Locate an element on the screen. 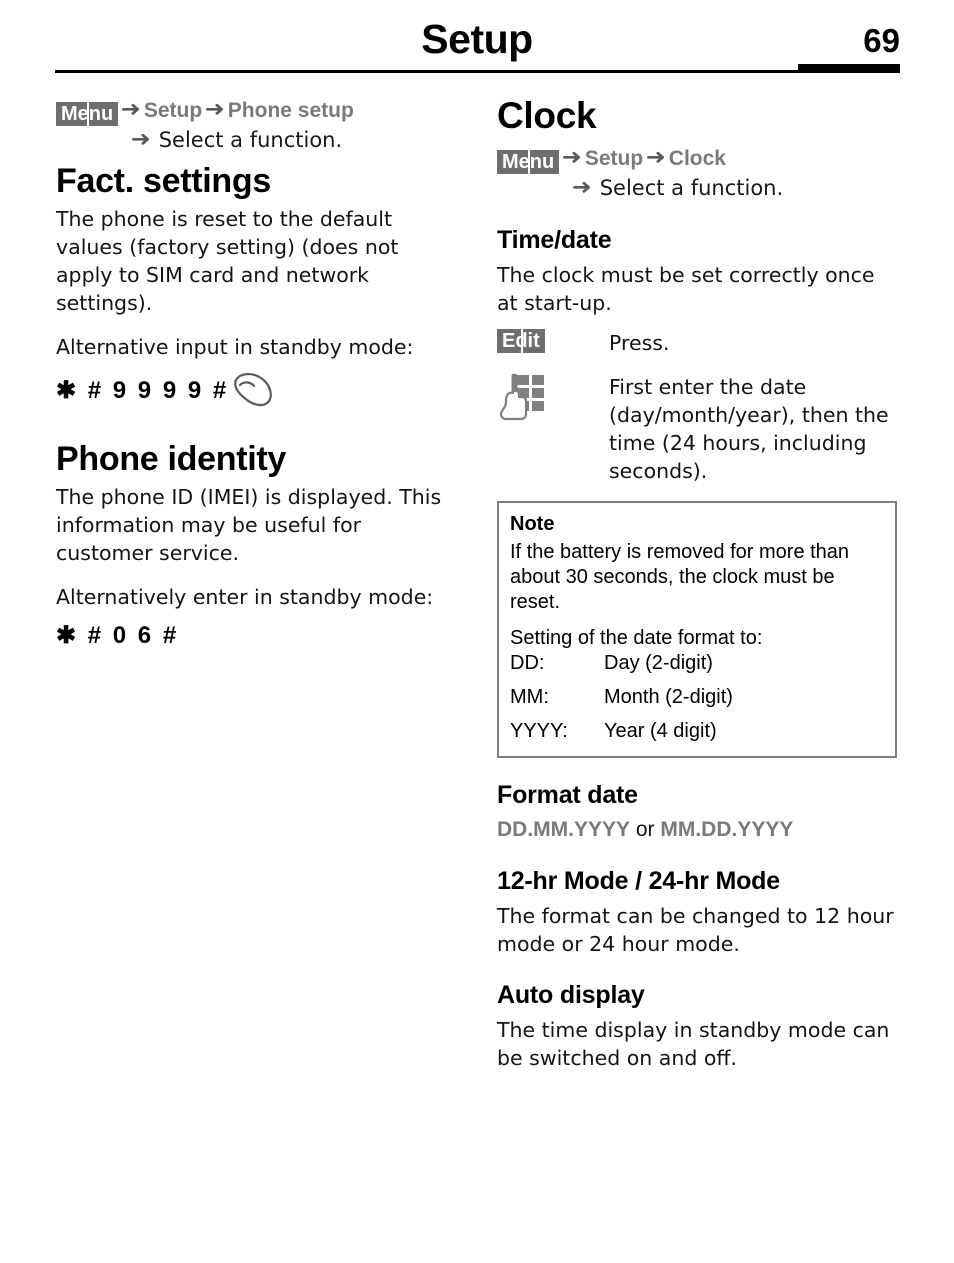 The width and height of the screenshot is (954, 1263). note-row: DD: Day (2-digit) is located at coordinates (697, 663).